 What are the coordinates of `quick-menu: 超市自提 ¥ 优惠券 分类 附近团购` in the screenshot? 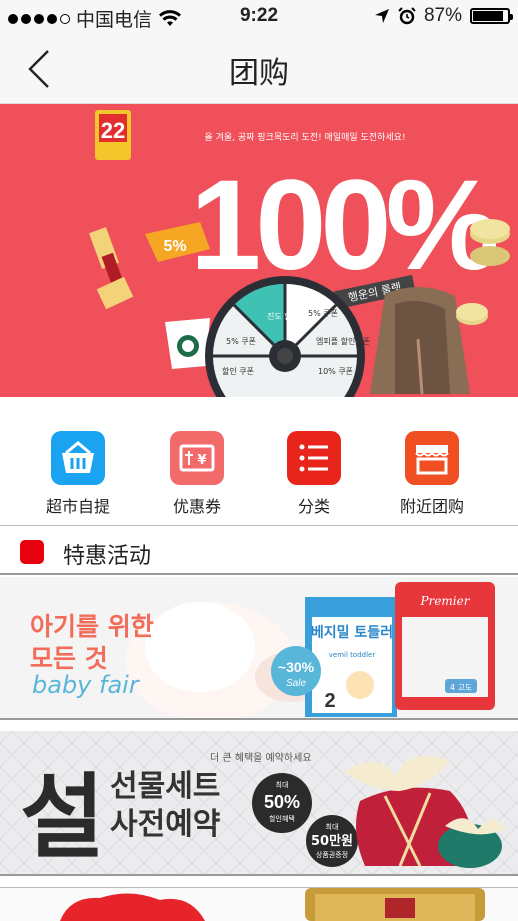 It's located at (259, 461).